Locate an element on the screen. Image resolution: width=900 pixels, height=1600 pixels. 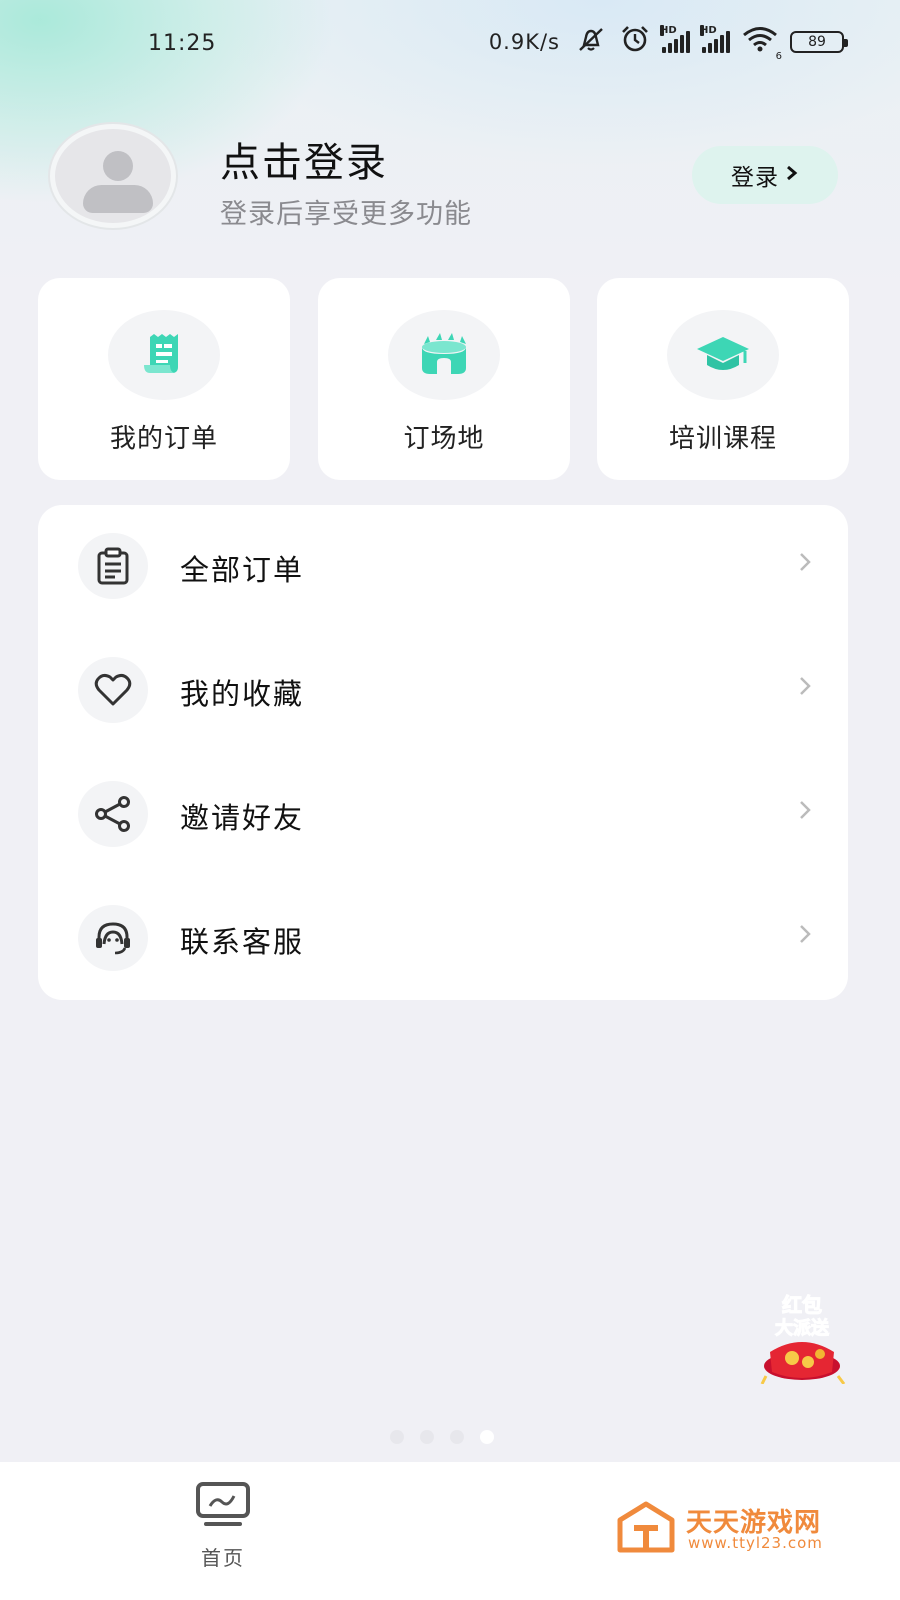
red-packet-line2: 大派送 is located at coordinates (802, 1327).